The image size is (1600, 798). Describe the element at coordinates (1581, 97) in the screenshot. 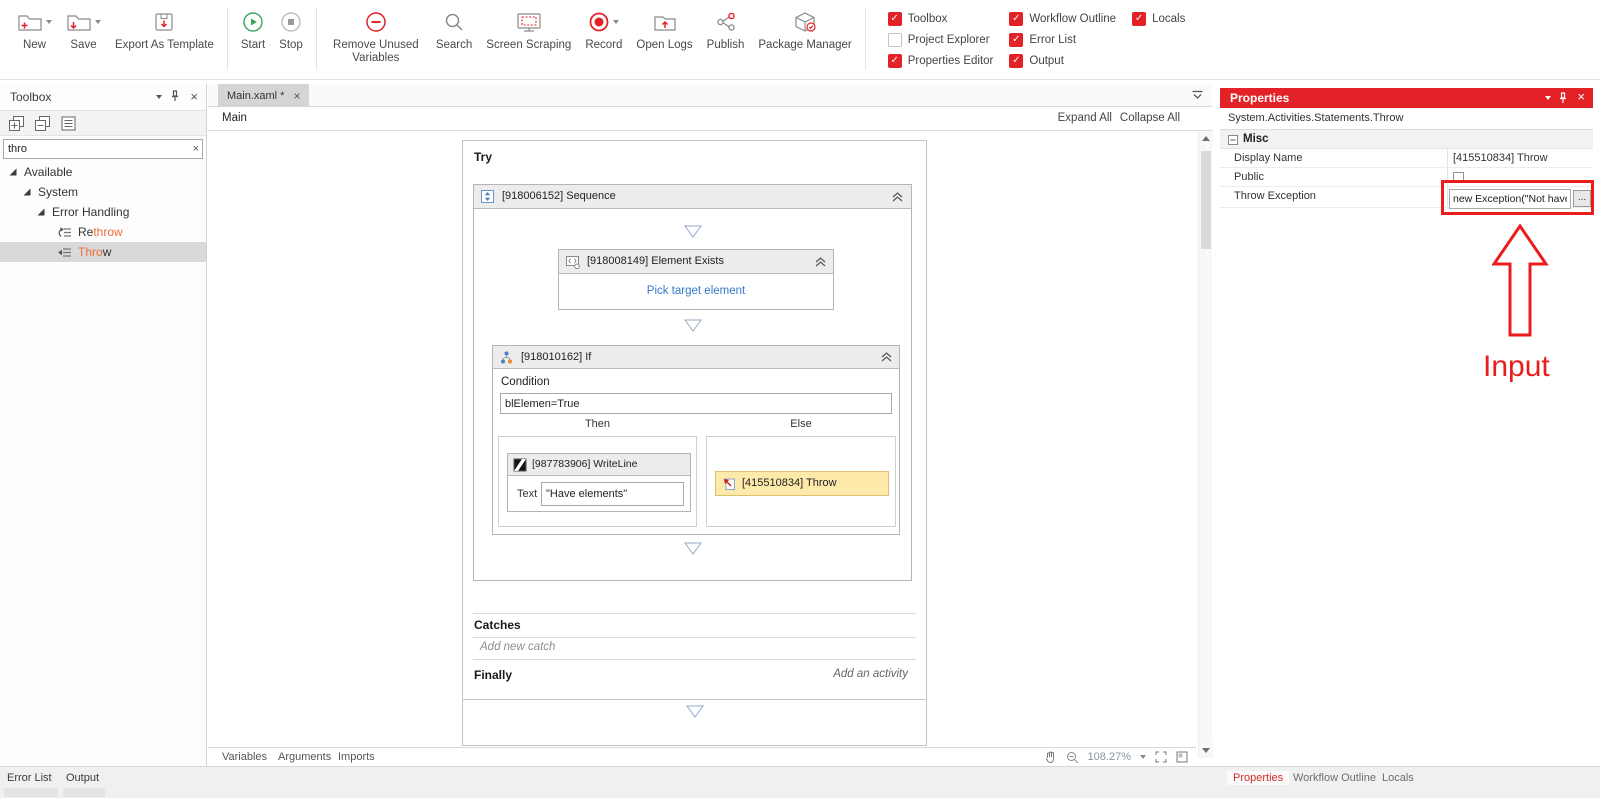

I see `properties-close-icon` at that location.